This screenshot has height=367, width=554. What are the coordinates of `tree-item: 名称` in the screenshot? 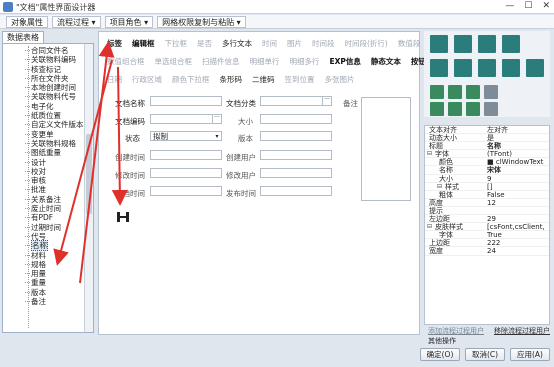 It's located at (46, 246).